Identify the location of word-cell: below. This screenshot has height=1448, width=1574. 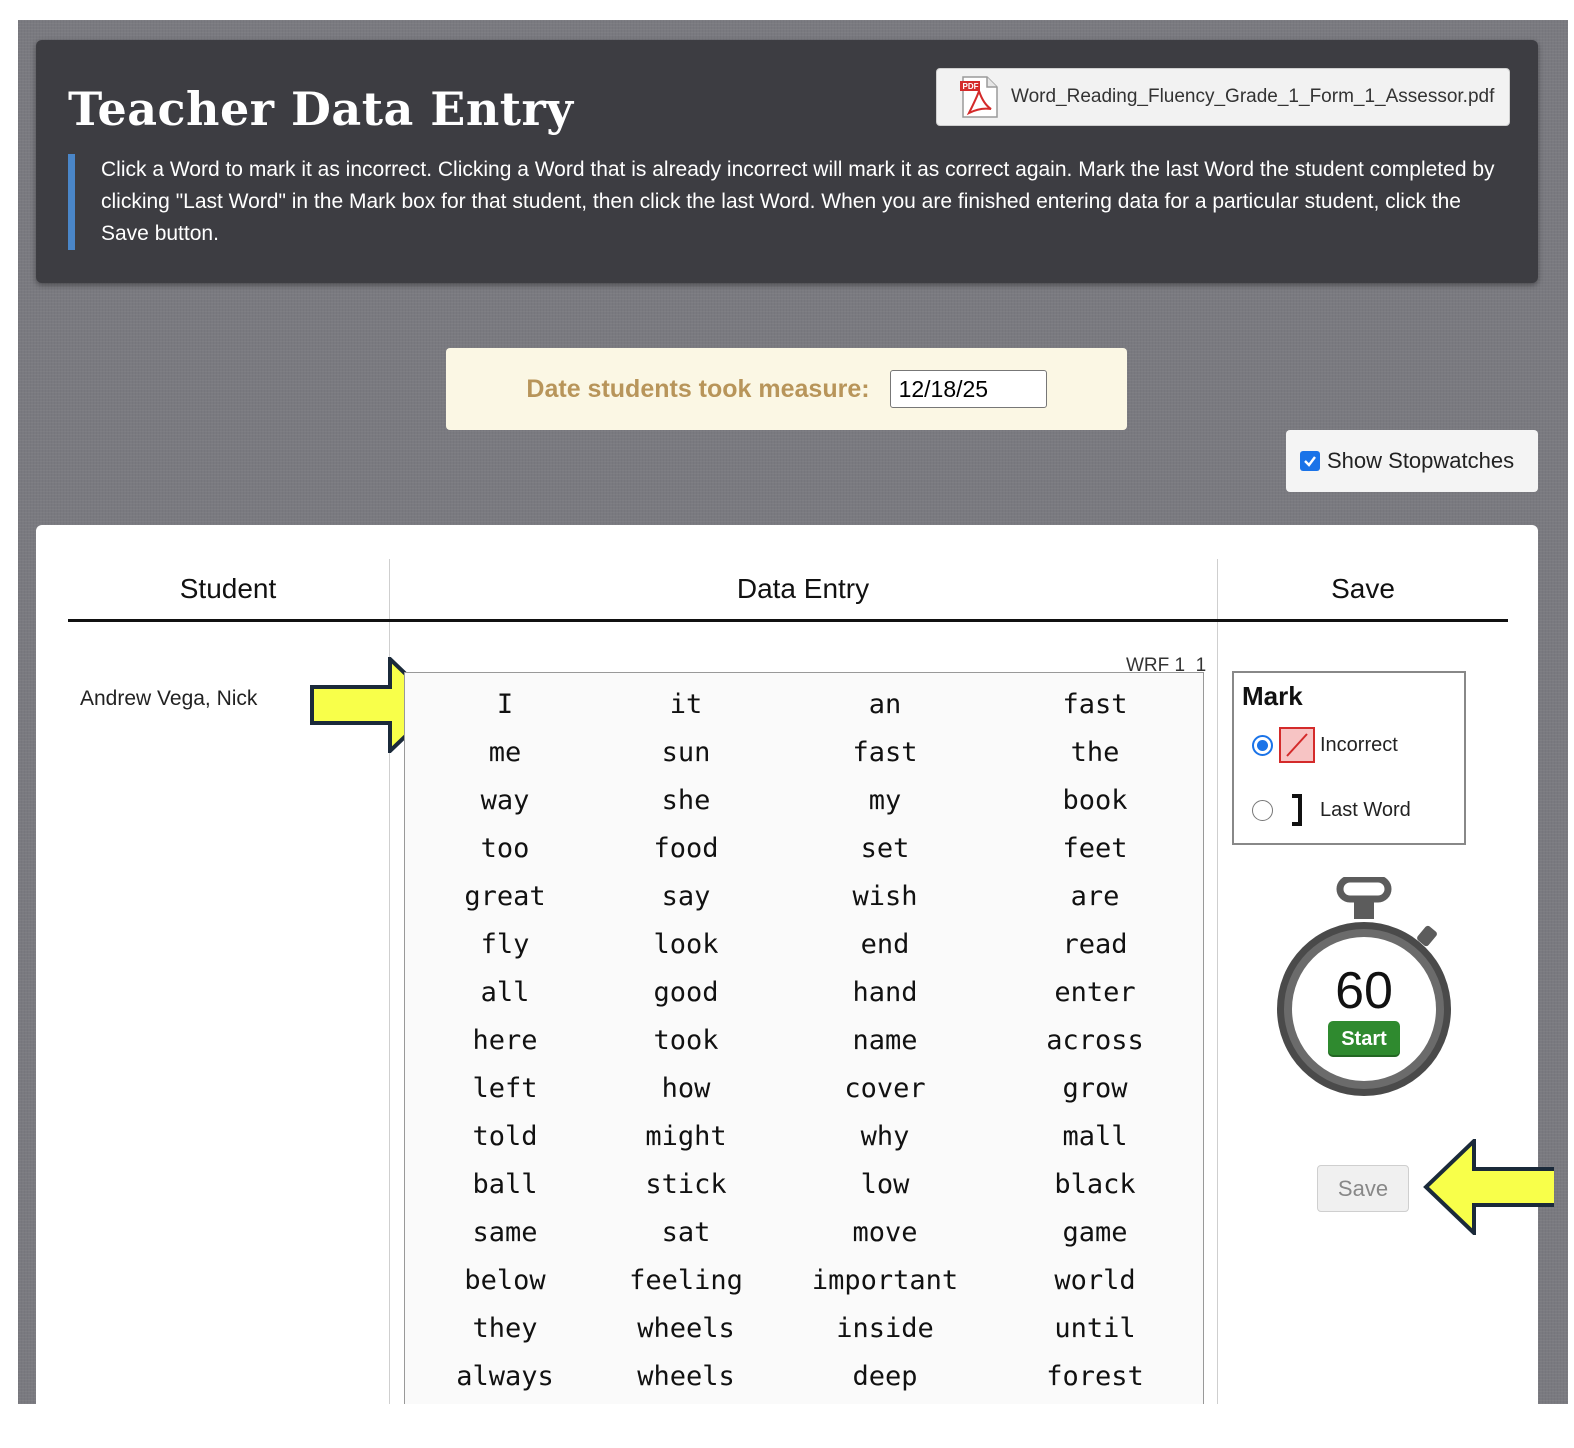
(505, 1281).